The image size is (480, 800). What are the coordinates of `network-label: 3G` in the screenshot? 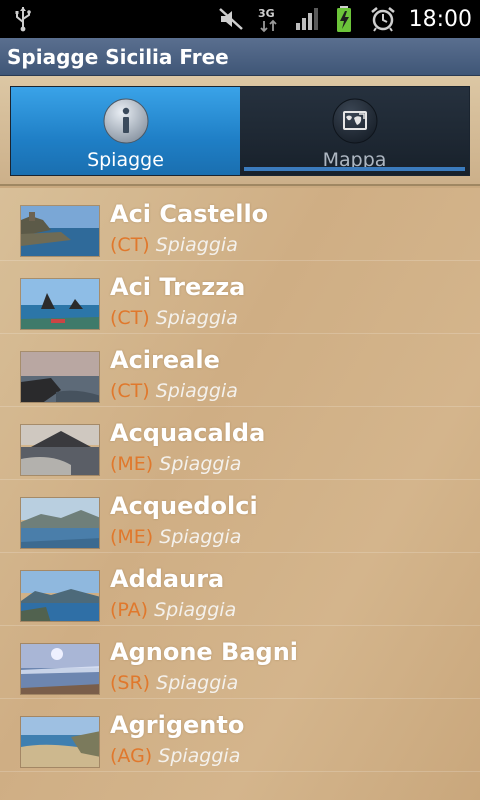 It's located at (266, 13).